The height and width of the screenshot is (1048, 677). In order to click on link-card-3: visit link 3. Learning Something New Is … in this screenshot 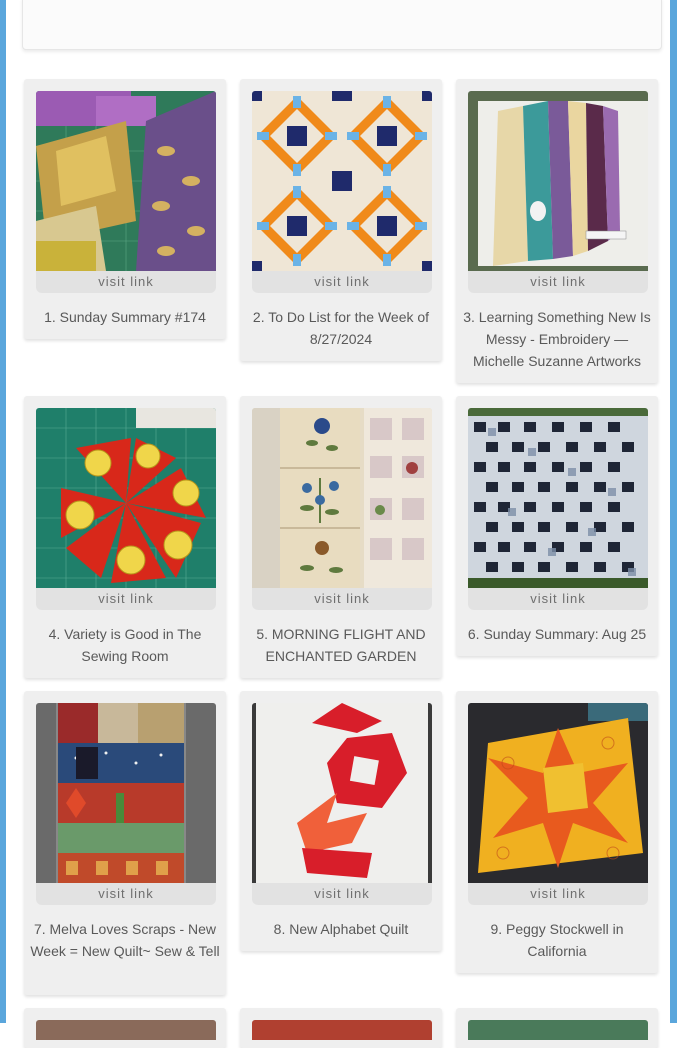, I will do `click(557, 231)`.